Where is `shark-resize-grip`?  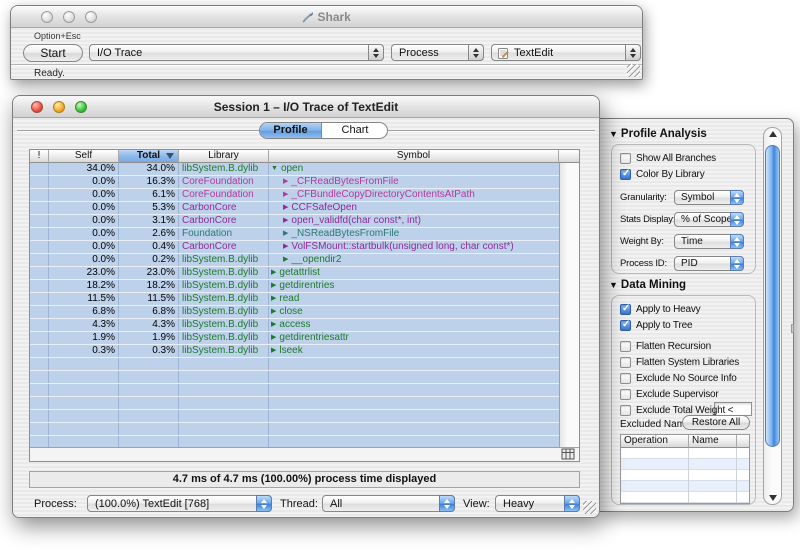 shark-resize-grip is located at coordinates (633, 70).